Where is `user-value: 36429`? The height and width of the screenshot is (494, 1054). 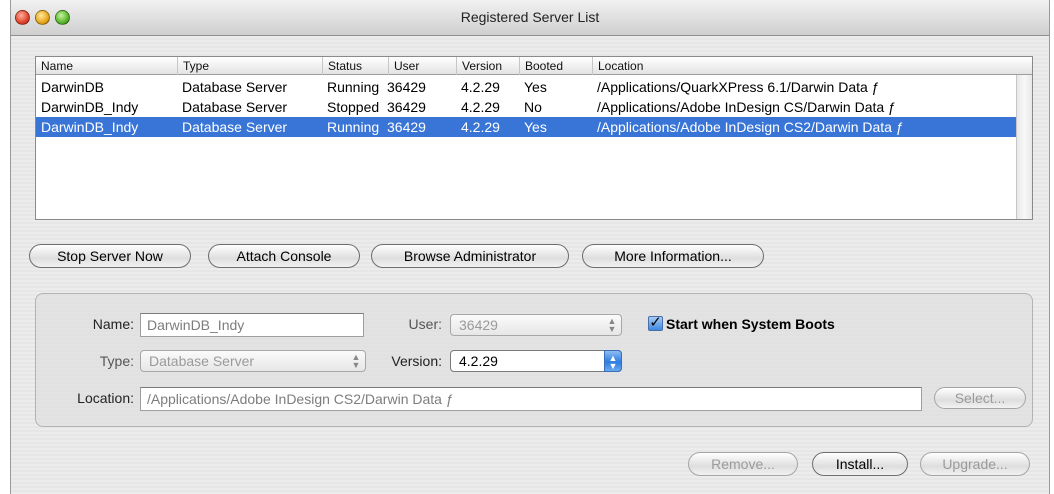
user-value: 36429 is located at coordinates (478, 325).